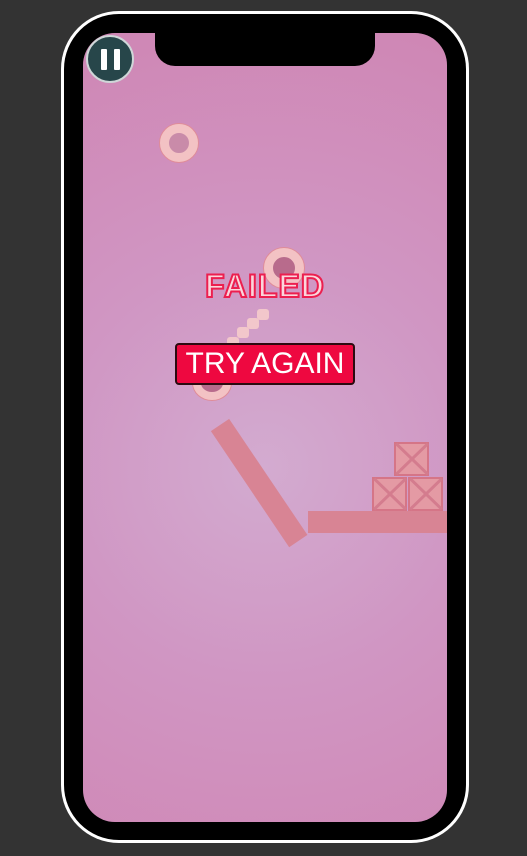  What do you see at coordinates (265, 364) in the screenshot?
I see `try-again-button: TRY AGAIN` at bounding box center [265, 364].